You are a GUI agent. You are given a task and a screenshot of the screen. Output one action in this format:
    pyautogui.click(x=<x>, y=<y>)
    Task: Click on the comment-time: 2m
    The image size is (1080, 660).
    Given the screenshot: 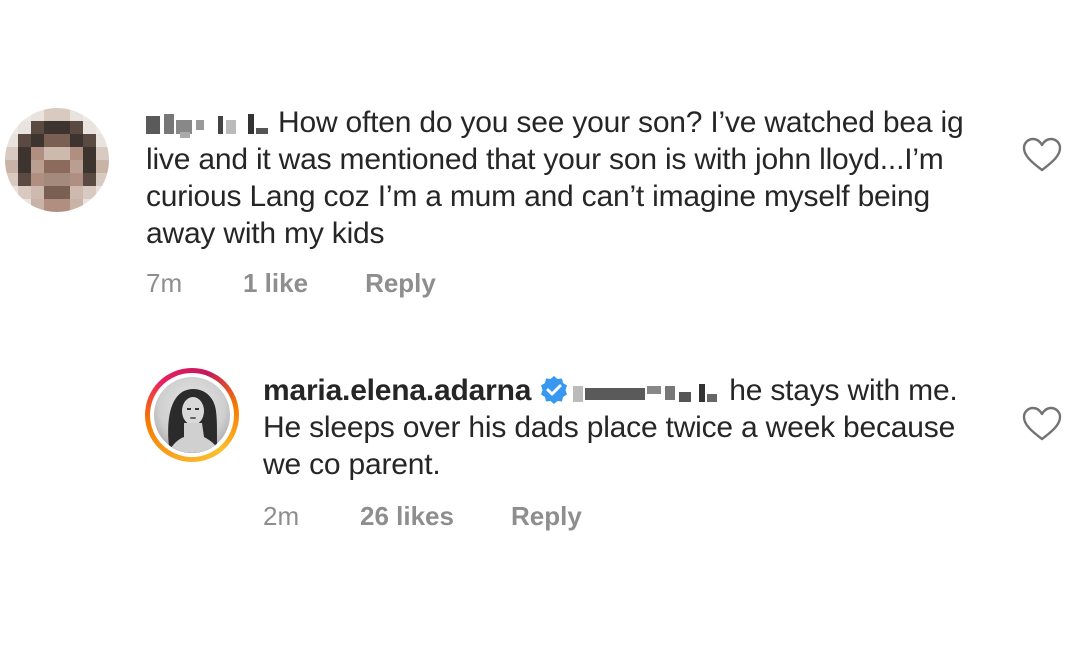 What is the action you would take?
    pyautogui.click(x=281, y=516)
    